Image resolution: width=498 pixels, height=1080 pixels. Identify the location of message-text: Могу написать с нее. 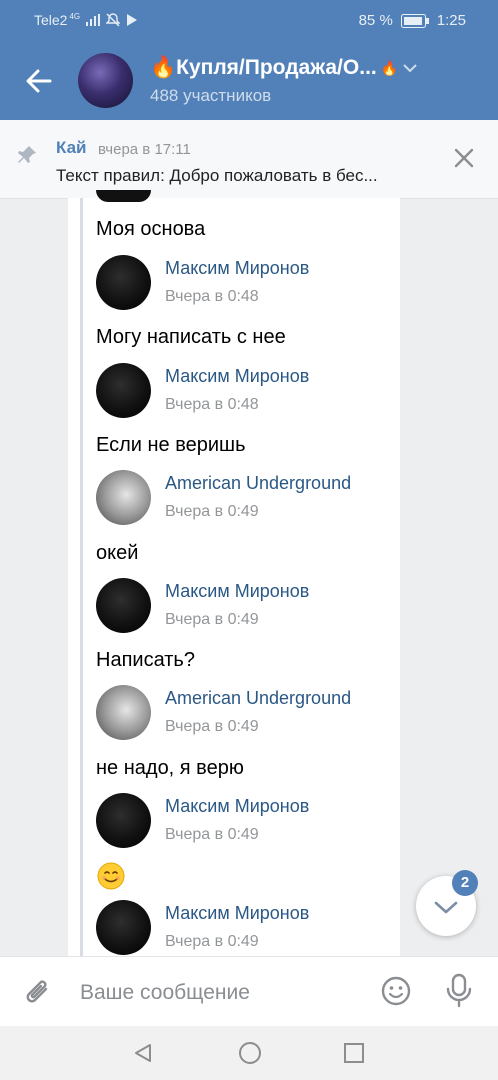
(191, 337).